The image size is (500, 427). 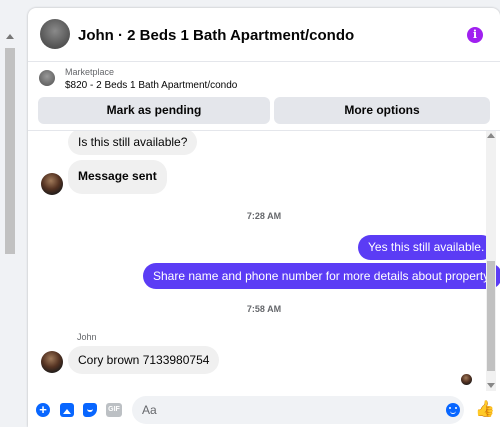 I want to click on message-input: Aa, so click(x=298, y=410).